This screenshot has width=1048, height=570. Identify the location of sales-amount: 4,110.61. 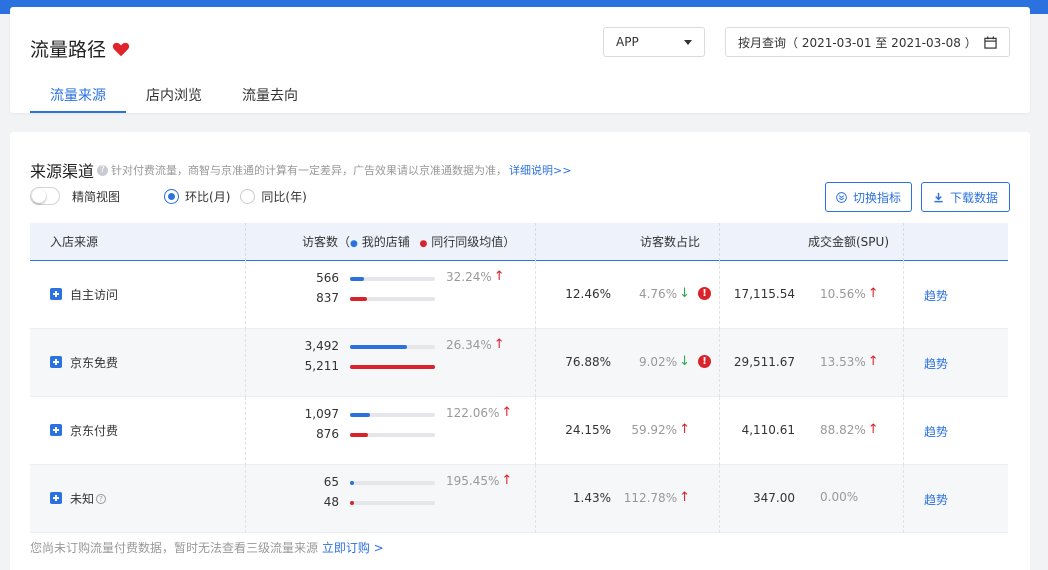
(768, 430).